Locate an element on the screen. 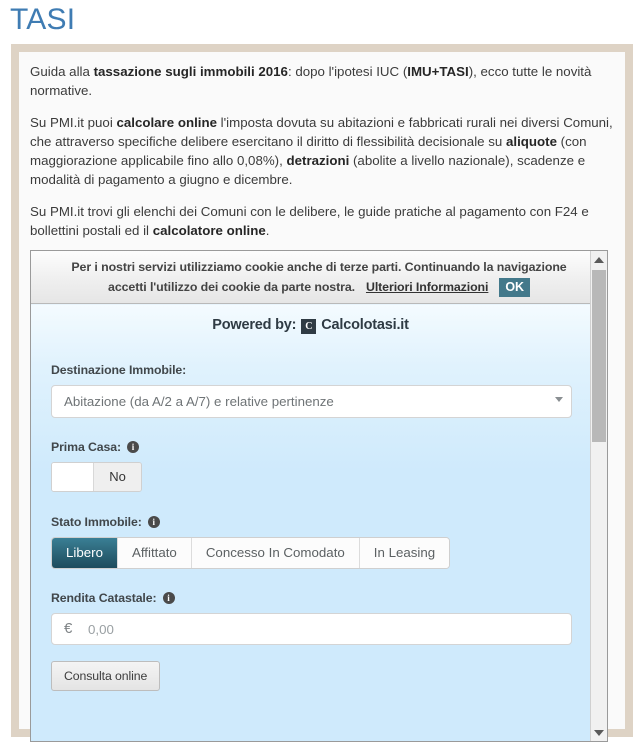  triangle-down-icon is located at coordinates (599, 732).